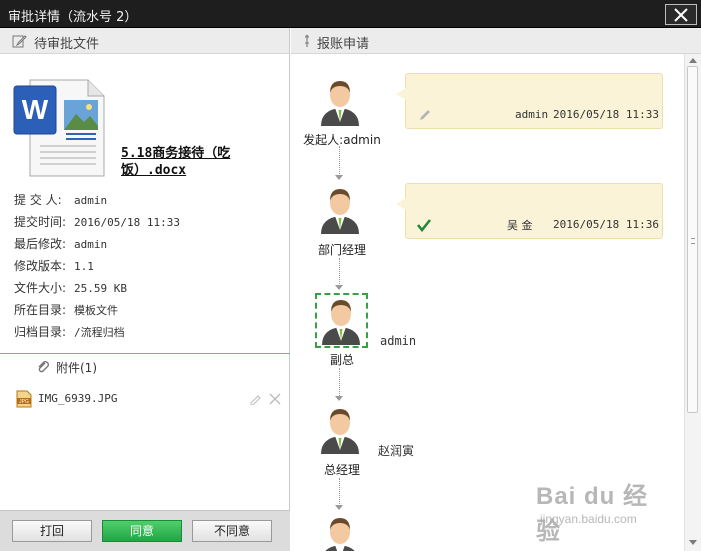 This screenshot has width=701, height=551. What do you see at coordinates (19, 41) in the screenshot?
I see `edit-icon` at bounding box center [19, 41].